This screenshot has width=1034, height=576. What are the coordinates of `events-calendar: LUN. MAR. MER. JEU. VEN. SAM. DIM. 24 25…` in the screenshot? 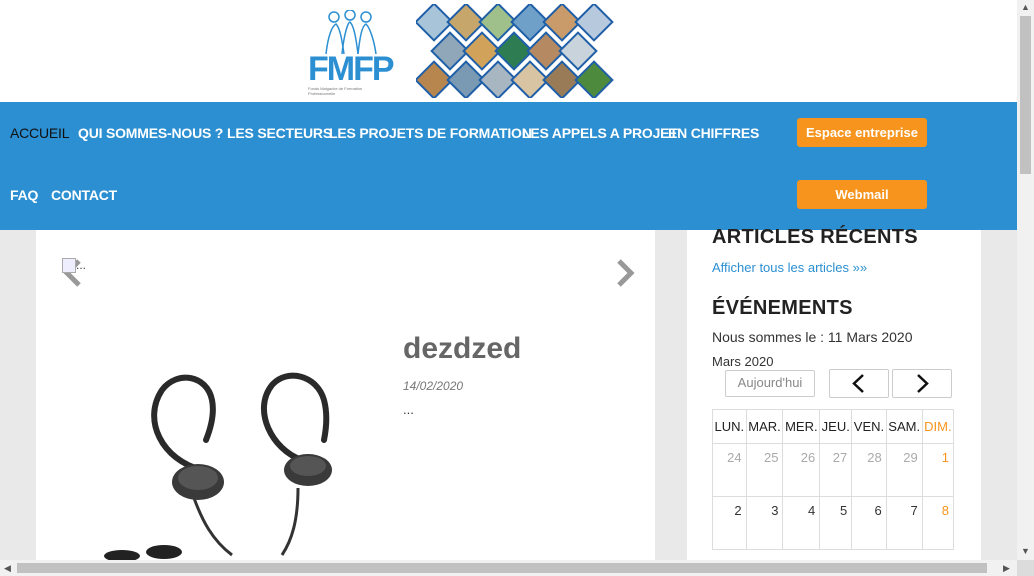 It's located at (833, 479).